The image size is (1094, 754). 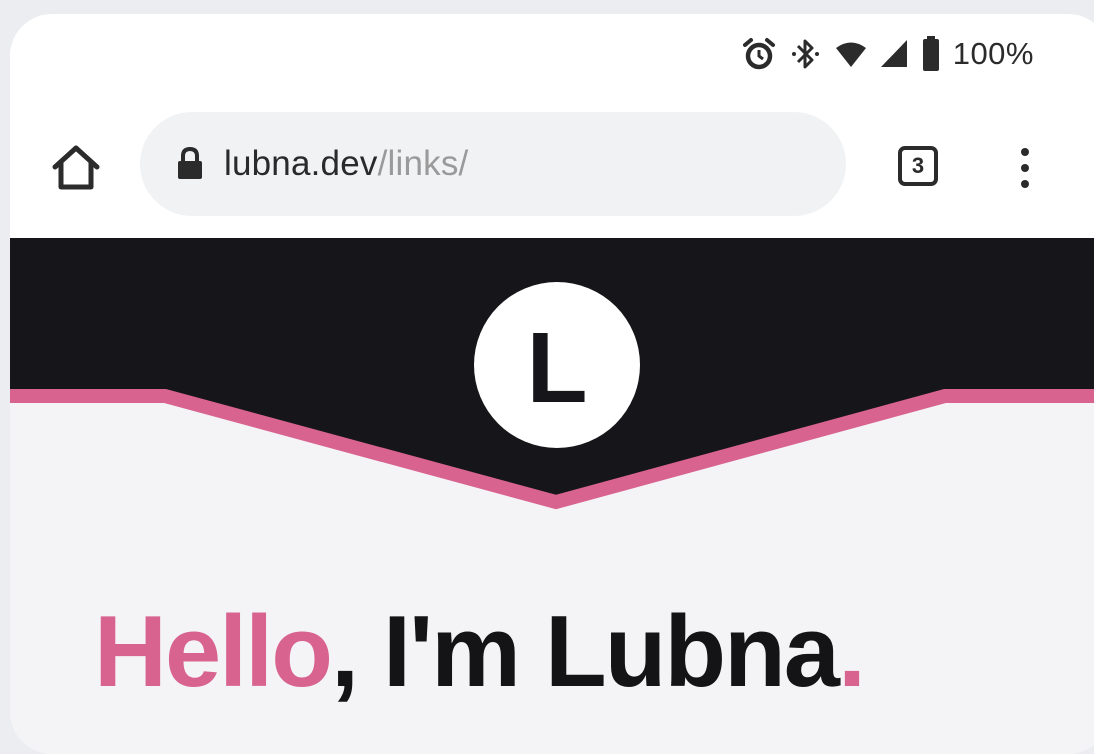 I want to click on address-bar: lubna.dev/links/, so click(x=493, y=164).